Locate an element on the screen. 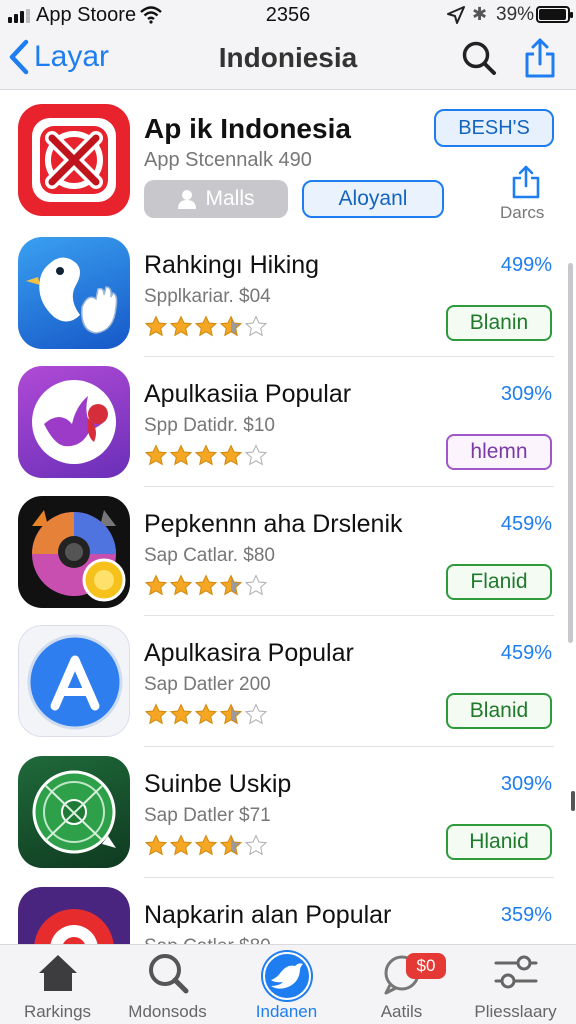 This screenshot has height=1024, width=576. app-action-button: Blanin is located at coordinates (499, 323).